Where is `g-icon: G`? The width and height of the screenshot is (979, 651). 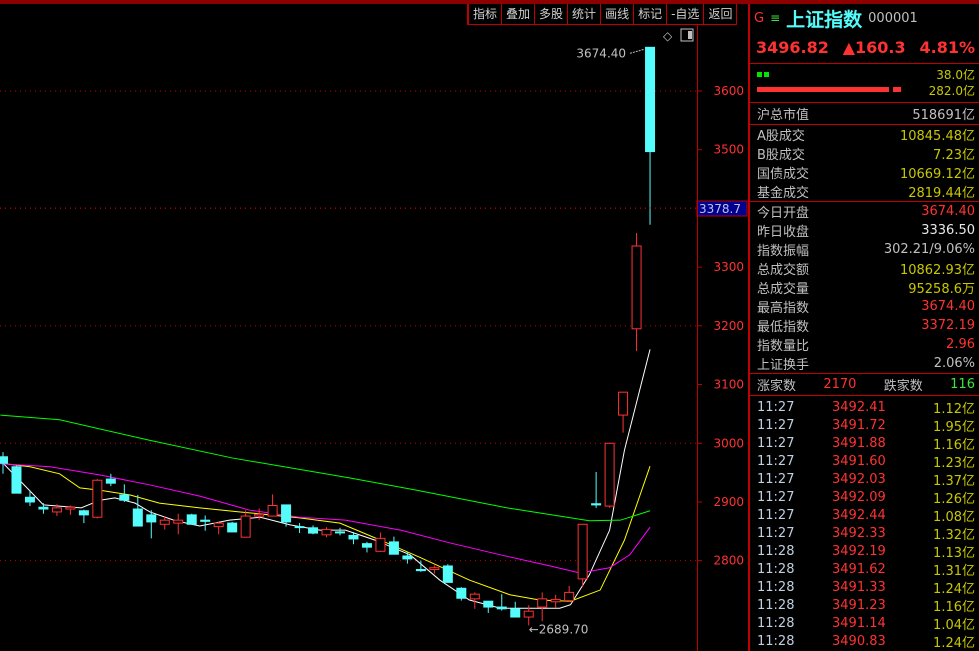
g-icon: G is located at coordinates (759, 18).